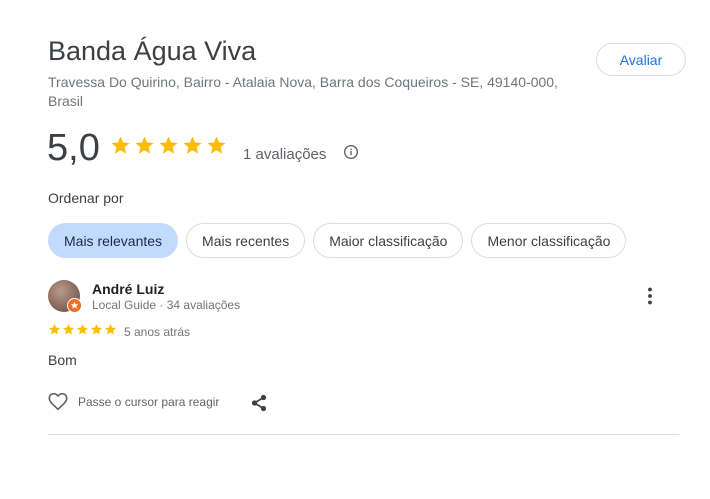 The image size is (710, 499). What do you see at coordinates (246, 240) in the screenshot?
I see `sort-chip-newest: Mais recentes` at bounding box center [246, 240].